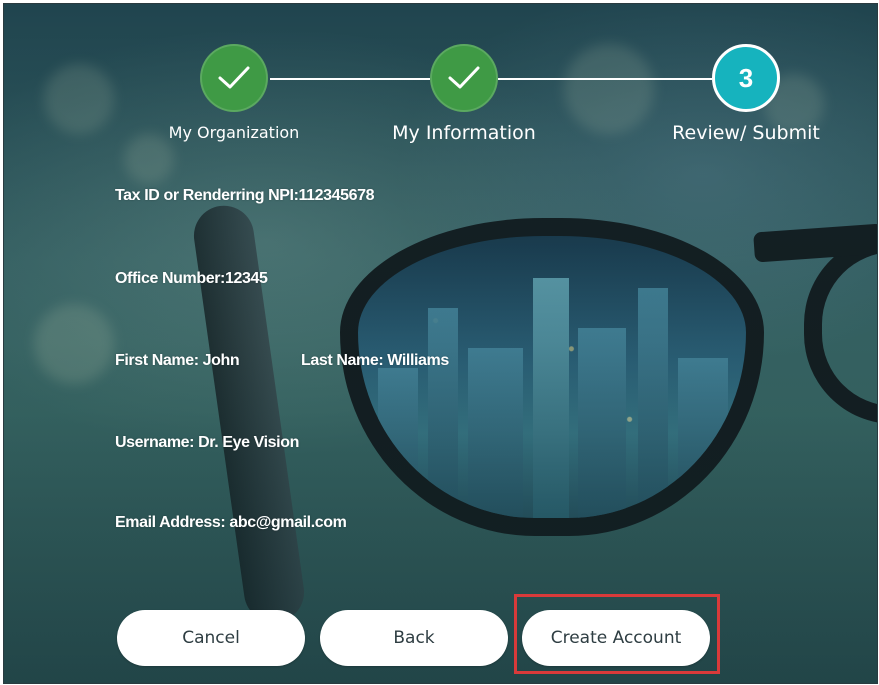  What do you see at coordinates (617, 634) in the screenshot?
I see `create-account-highlight` at bounding box center [617, 634].